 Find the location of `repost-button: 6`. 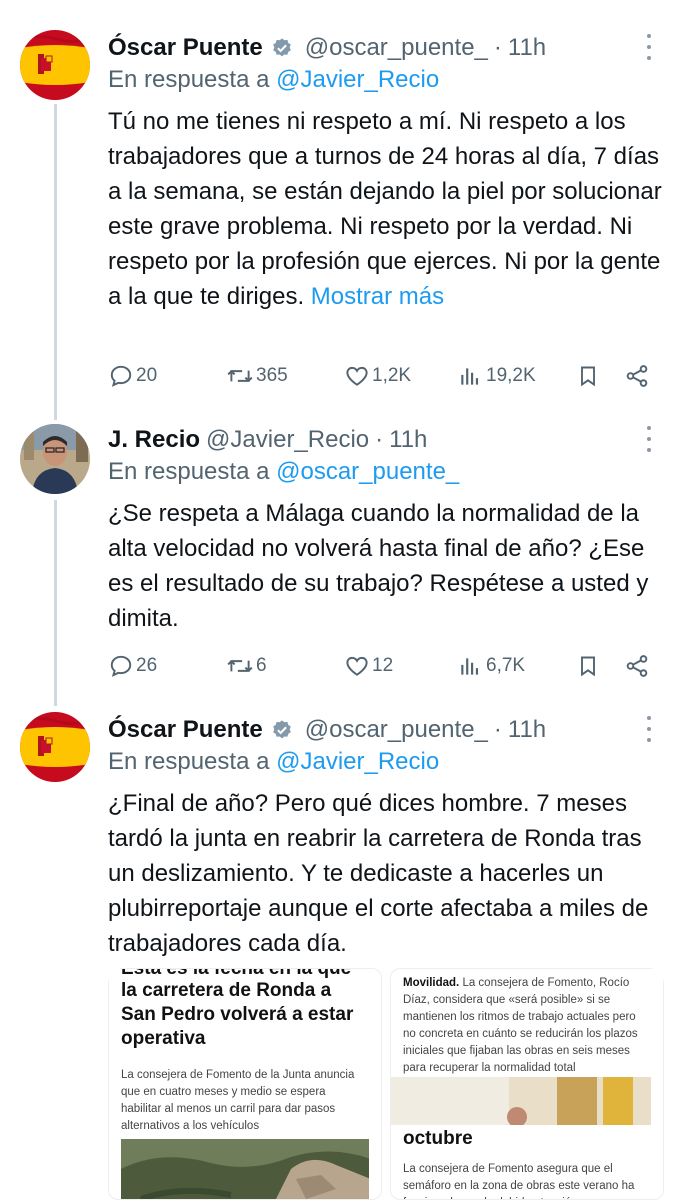

repost-button: 6 is located at coordinates (246, 666).